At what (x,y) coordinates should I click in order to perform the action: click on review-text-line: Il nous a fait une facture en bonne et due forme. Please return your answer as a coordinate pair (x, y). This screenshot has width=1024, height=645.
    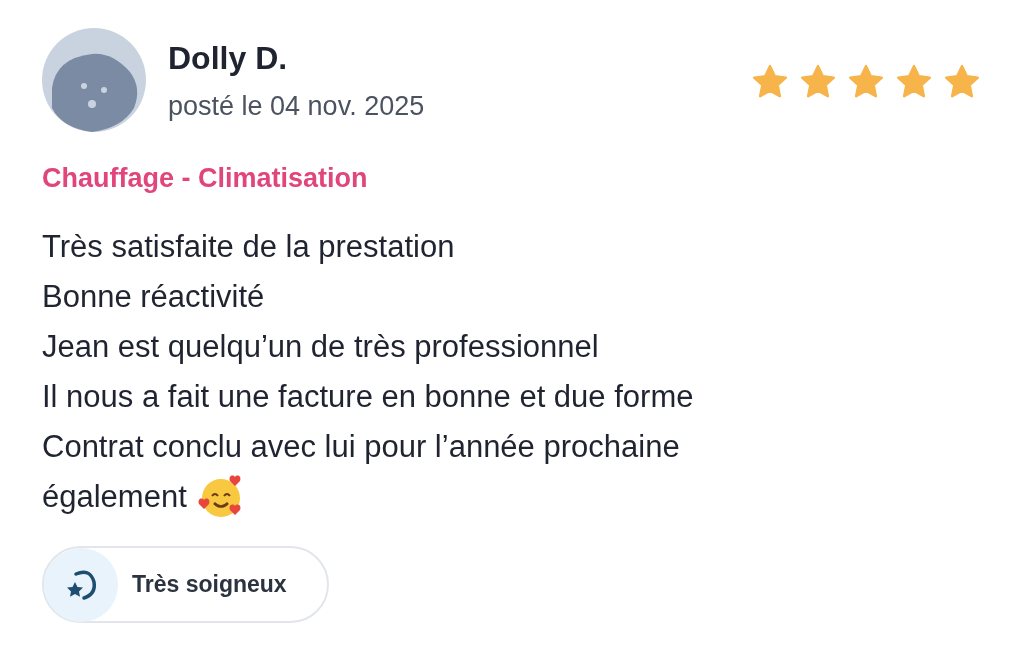
    Looking at the image, I should click on (368, 397).